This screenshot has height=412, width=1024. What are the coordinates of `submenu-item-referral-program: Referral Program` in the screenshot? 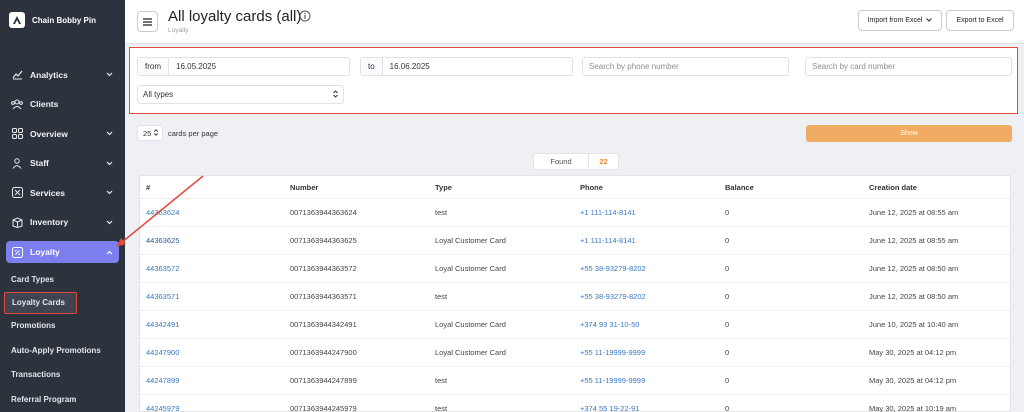 It's located at (62, 399).